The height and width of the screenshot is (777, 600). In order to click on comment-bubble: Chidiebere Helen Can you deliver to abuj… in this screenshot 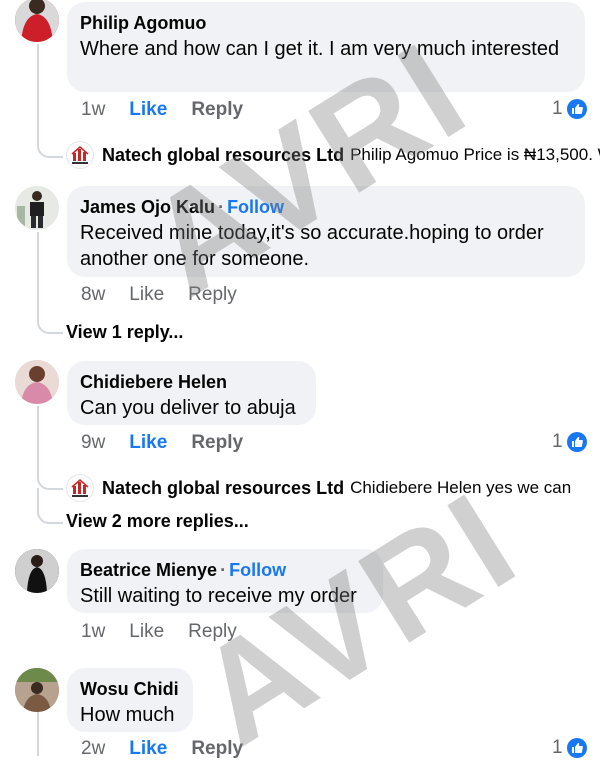, I will do `click(191, 393)`.